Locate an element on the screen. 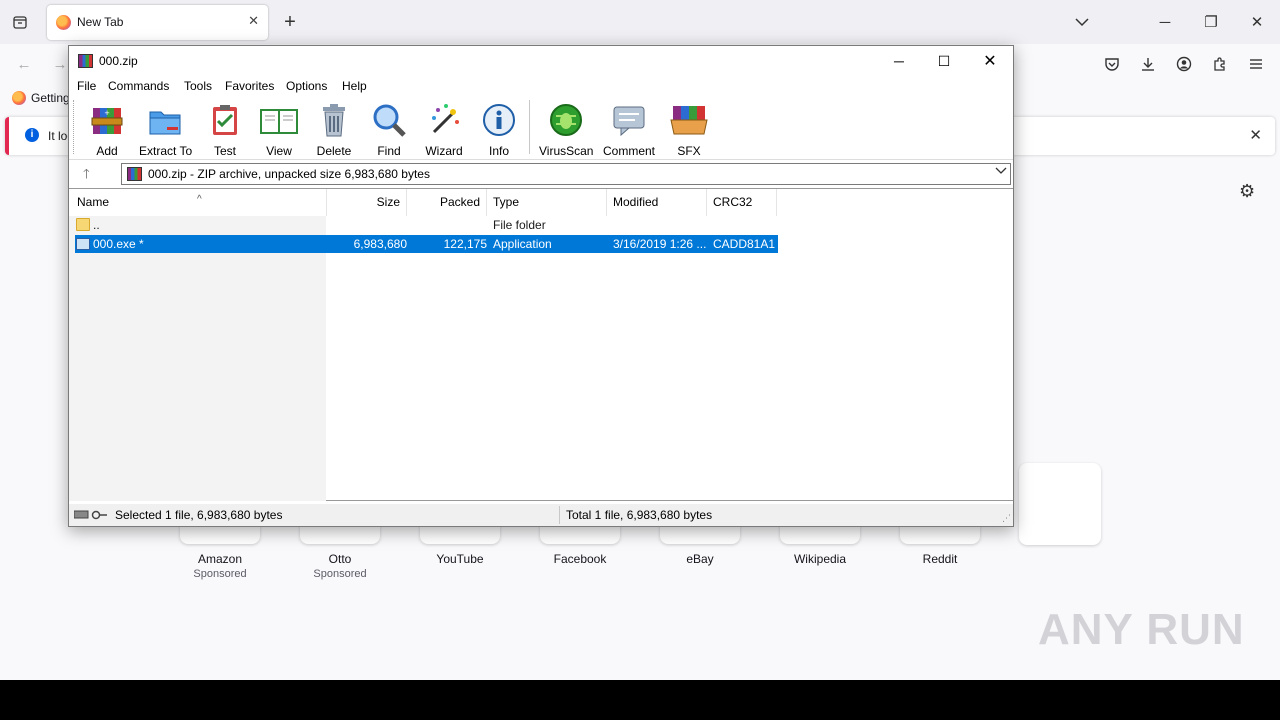 The width and height of the screenshot is (1280, 720). column-header-crc32: CRC32 is located at coordinates (742, 202).